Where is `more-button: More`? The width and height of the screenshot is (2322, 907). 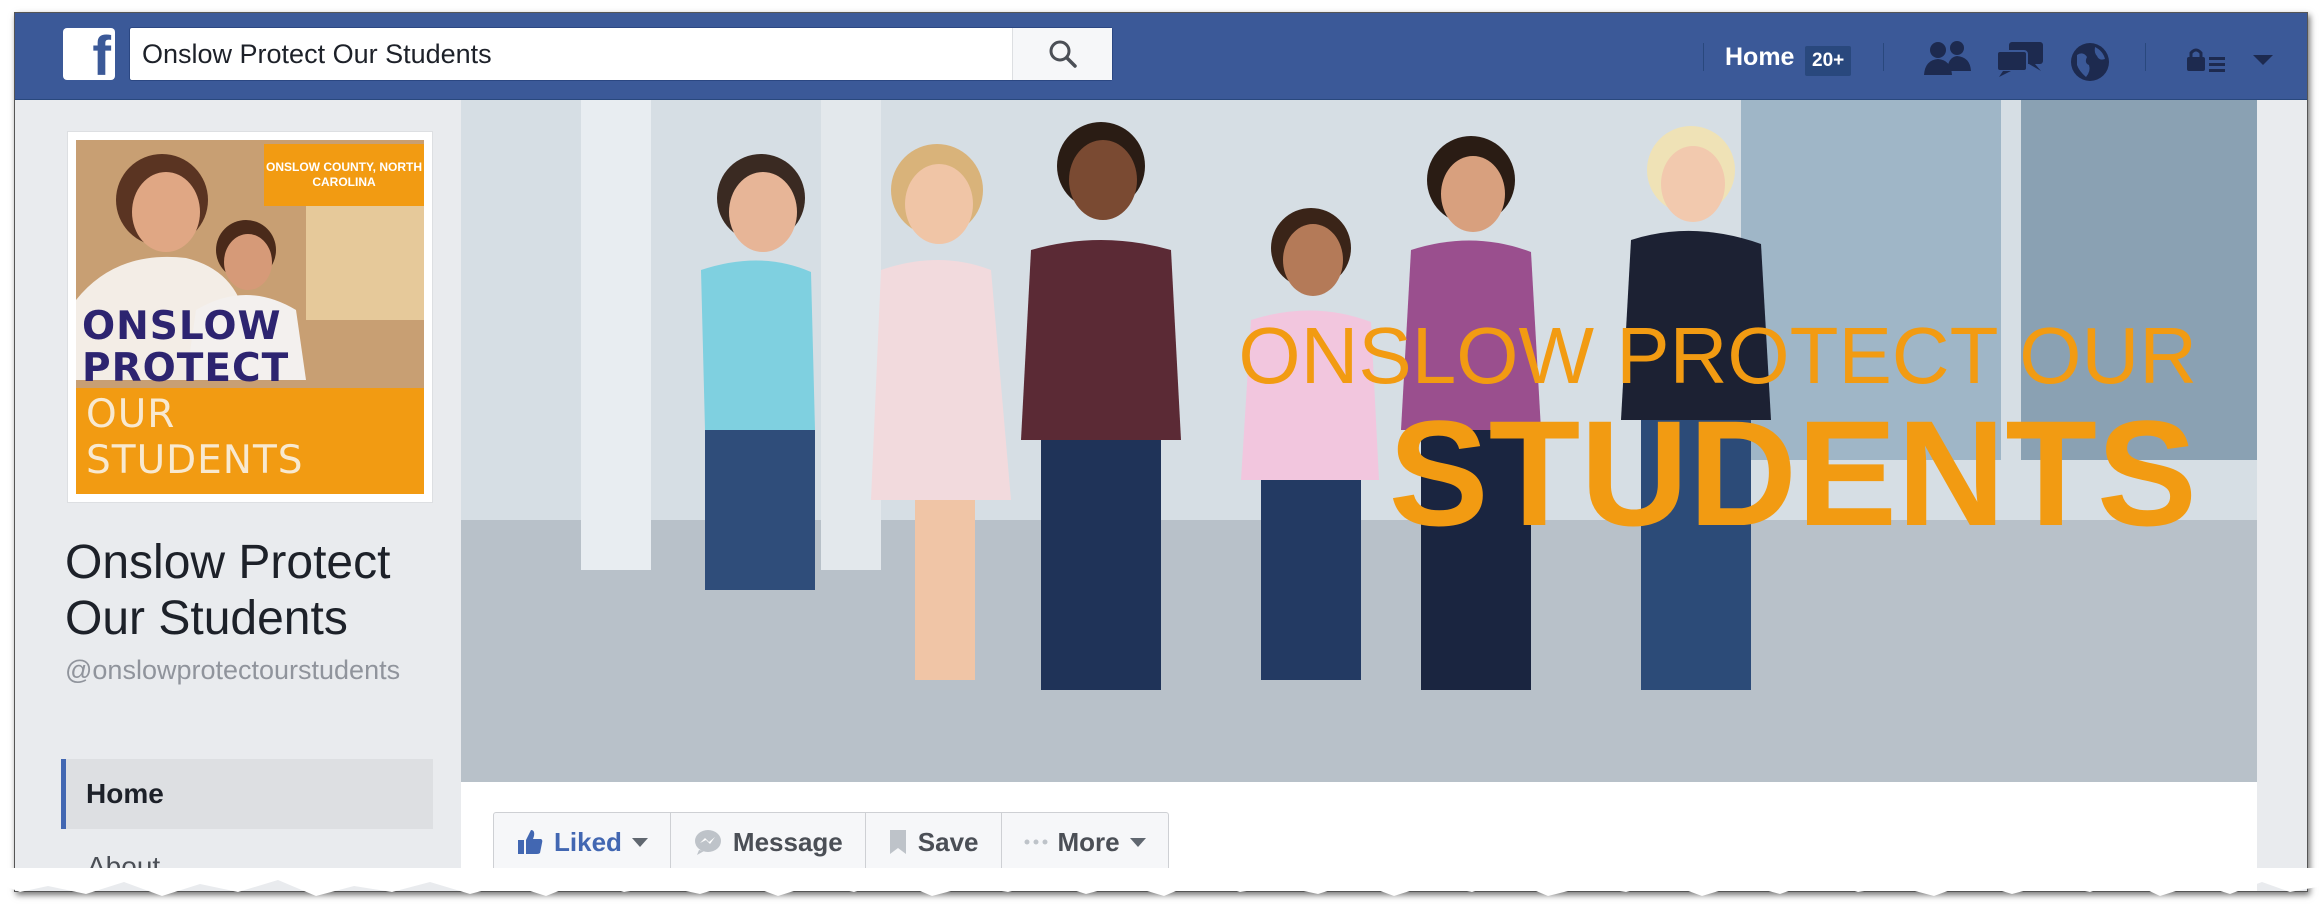
more-button: More is located at coordinates (1085, 842).